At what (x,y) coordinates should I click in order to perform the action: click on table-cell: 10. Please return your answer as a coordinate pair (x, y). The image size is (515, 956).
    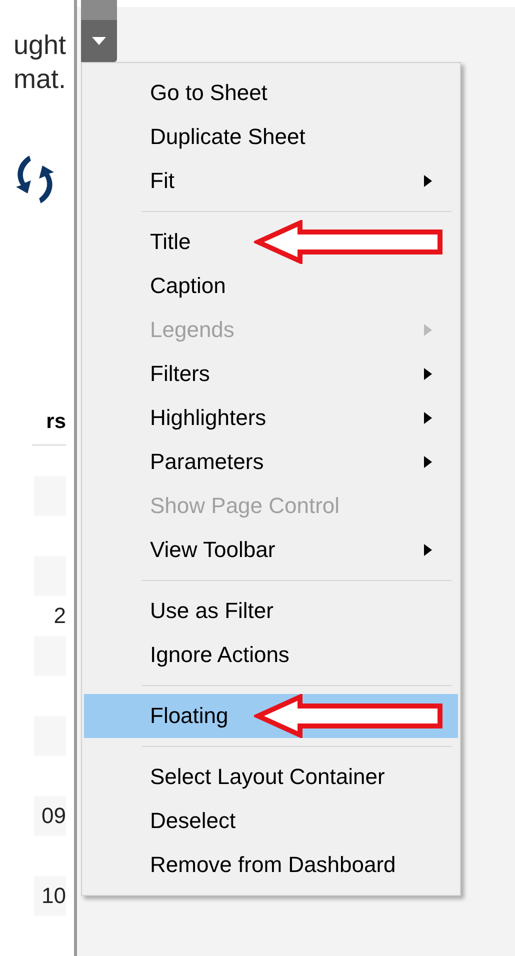
    Looking at the image, I should click on (50, 896).